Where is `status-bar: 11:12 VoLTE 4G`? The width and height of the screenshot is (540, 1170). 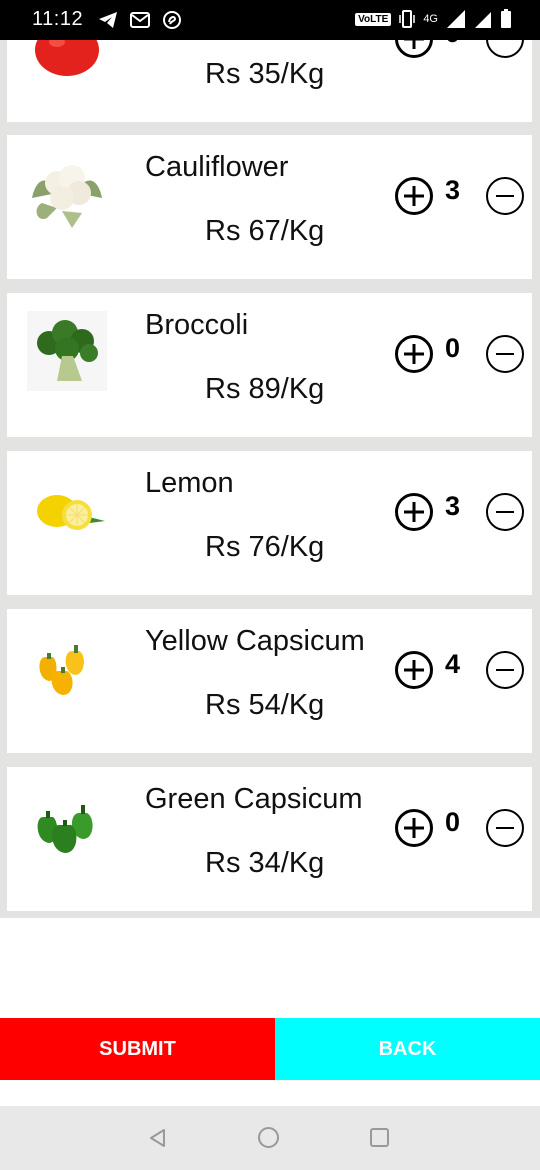 status-bar: 11:12 VoLTE 4G is located at coordinates (270, 20).